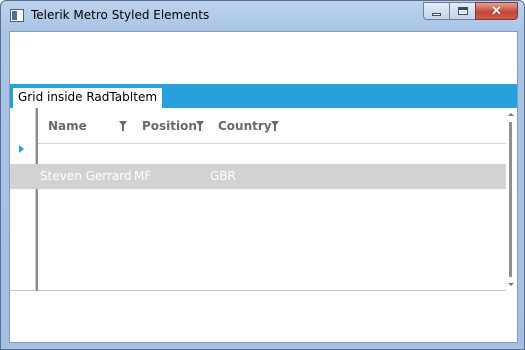 This screenshot has height=350, width=525. I want to click on close-button: ✕, so click(496, 11).